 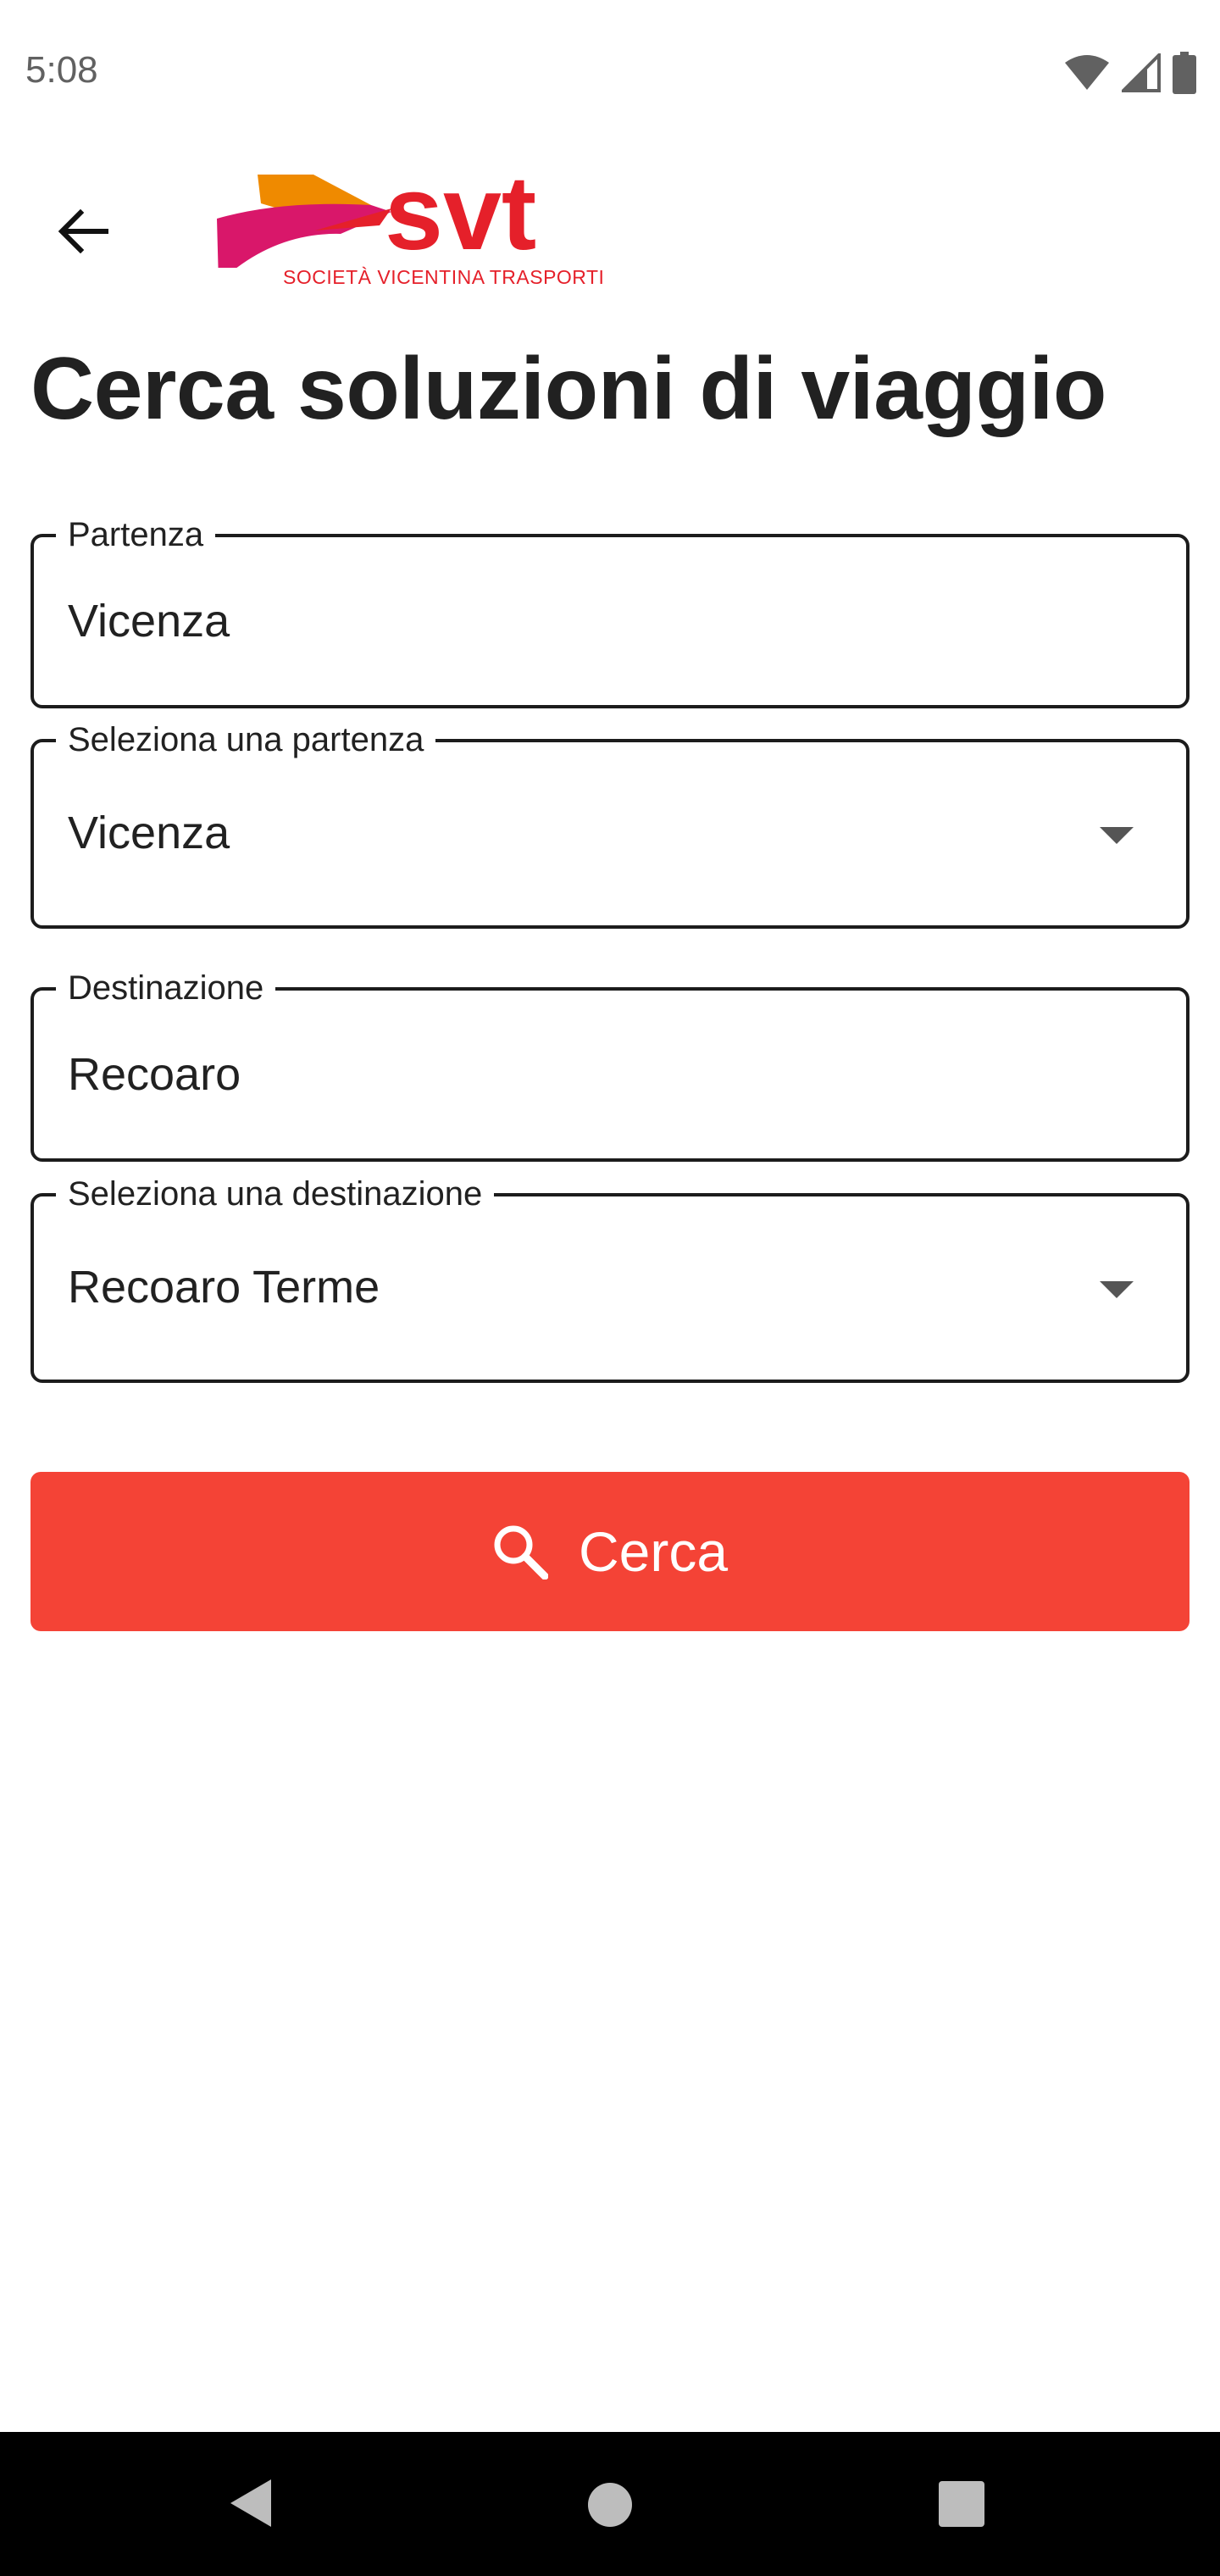 I want to click on departure-field: Partenza Vicenza, so click(x=610, y=611).